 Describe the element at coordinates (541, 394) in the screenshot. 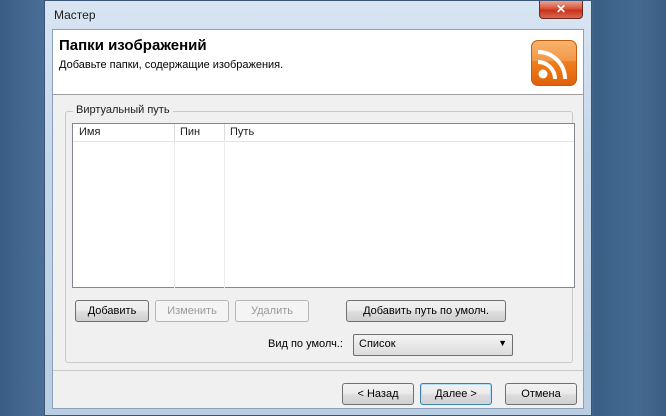

I see `cancel-button: Отмена` at that location.